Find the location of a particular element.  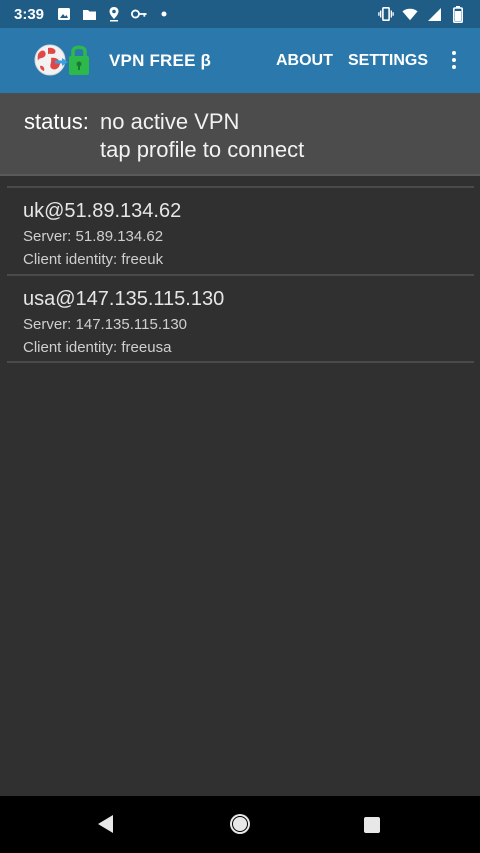

pin-icon is located at coordinates (114, 14).